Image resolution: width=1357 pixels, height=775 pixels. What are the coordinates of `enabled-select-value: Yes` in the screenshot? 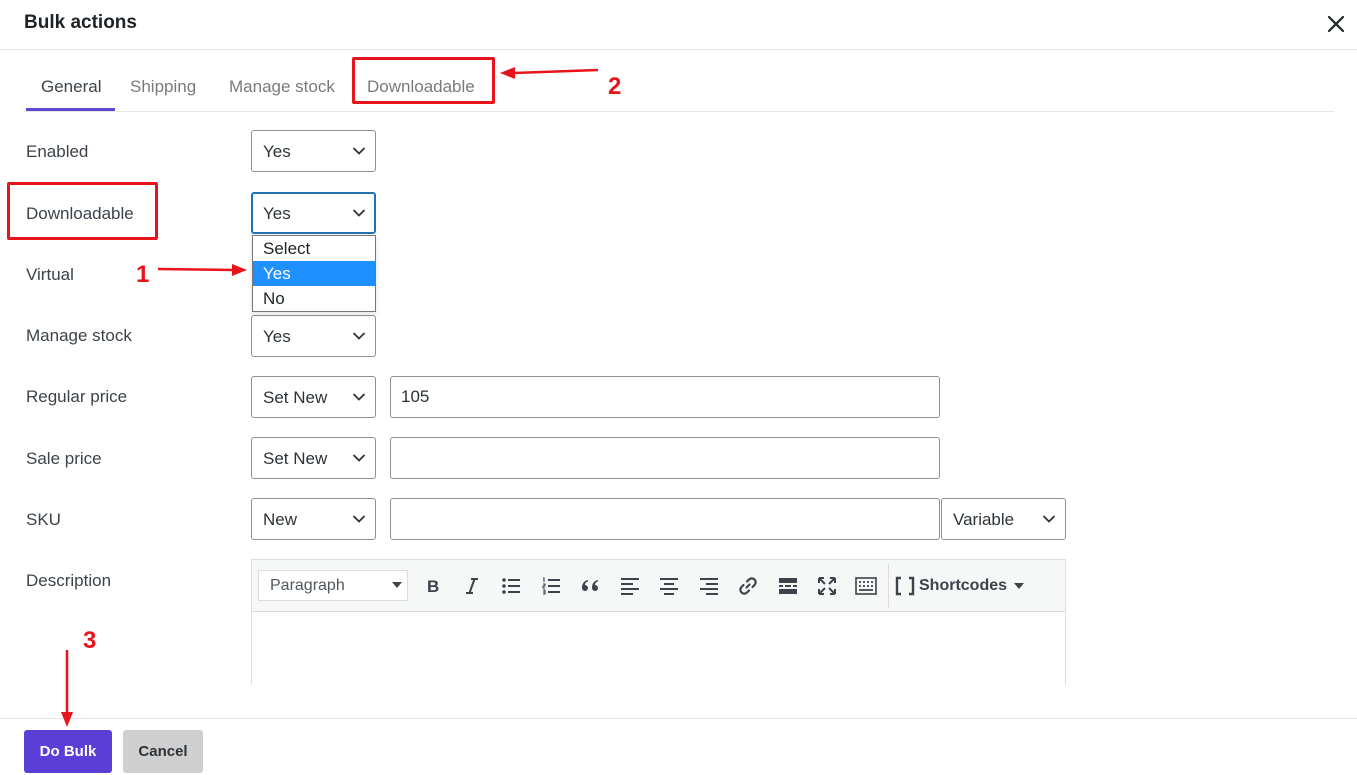 It's located at (277, 151).